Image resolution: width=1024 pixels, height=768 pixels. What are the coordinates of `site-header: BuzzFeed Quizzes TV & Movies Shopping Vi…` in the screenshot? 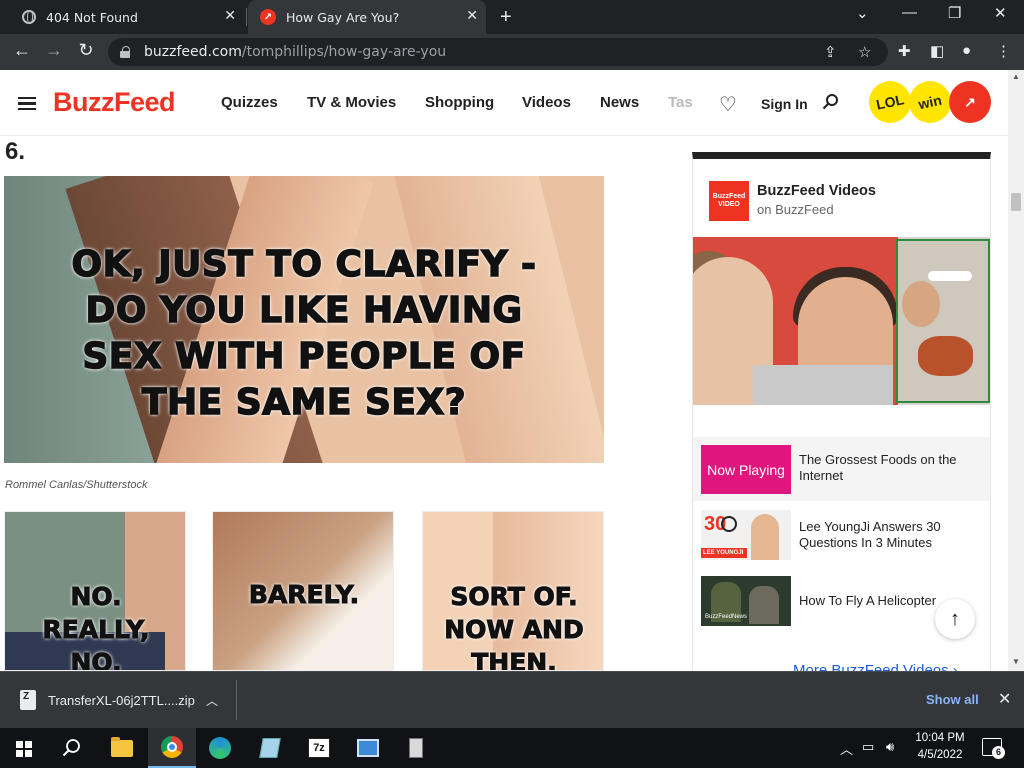 It's located at (504, 103).